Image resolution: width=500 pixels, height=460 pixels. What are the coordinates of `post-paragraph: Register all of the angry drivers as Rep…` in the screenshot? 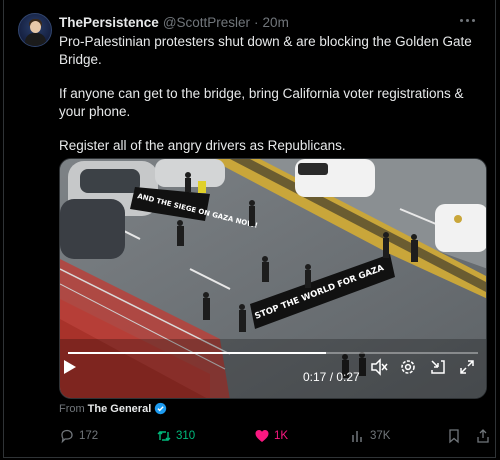 It's located at (202, 145).